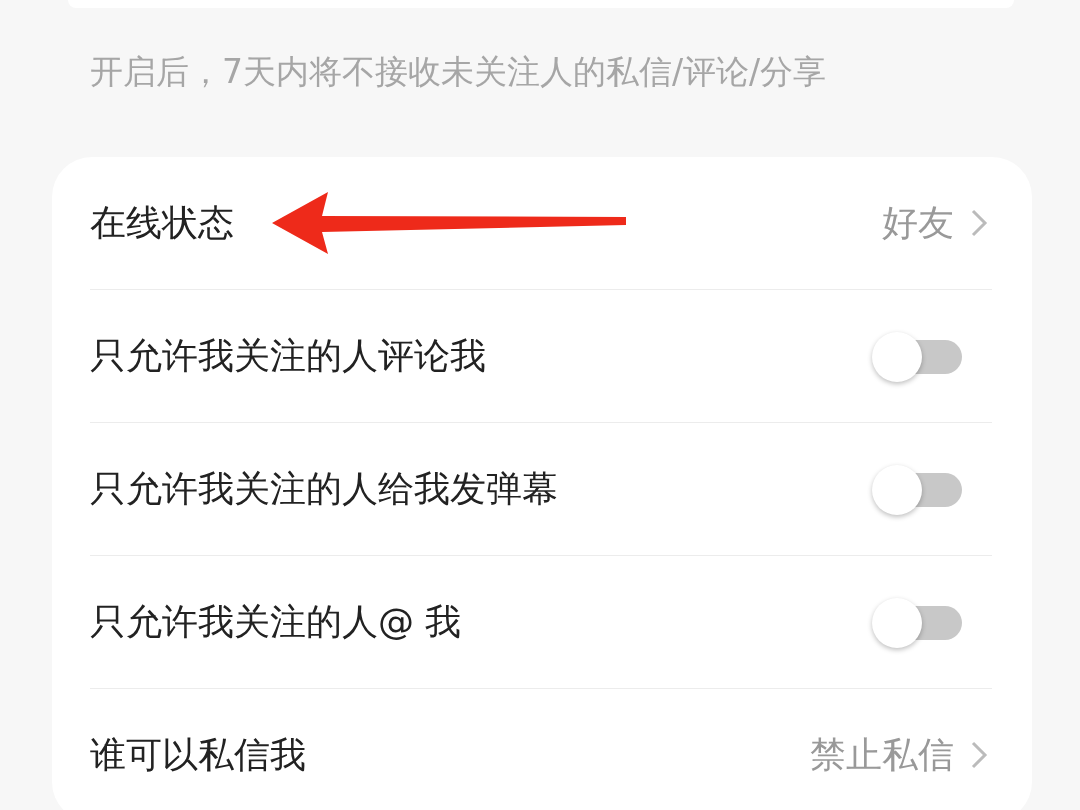 This screenshot has width=1080, height=810. I want to click on setting-label: 只允许我关注的人评论我, so click(288, 355).